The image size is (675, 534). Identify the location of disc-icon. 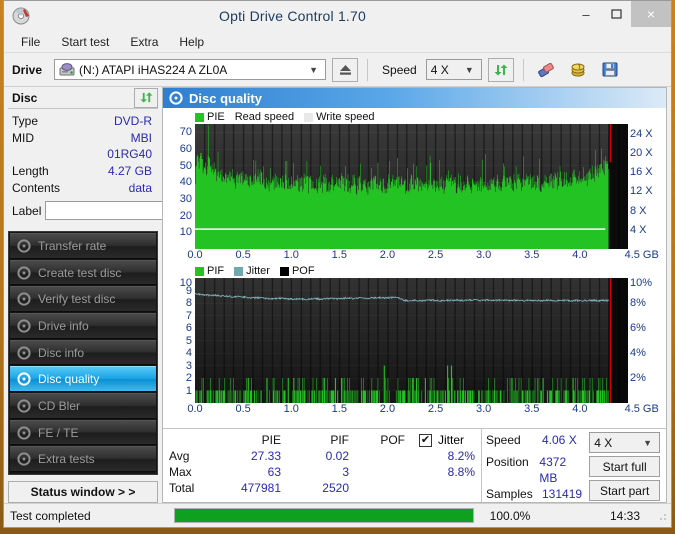
(24, 326).